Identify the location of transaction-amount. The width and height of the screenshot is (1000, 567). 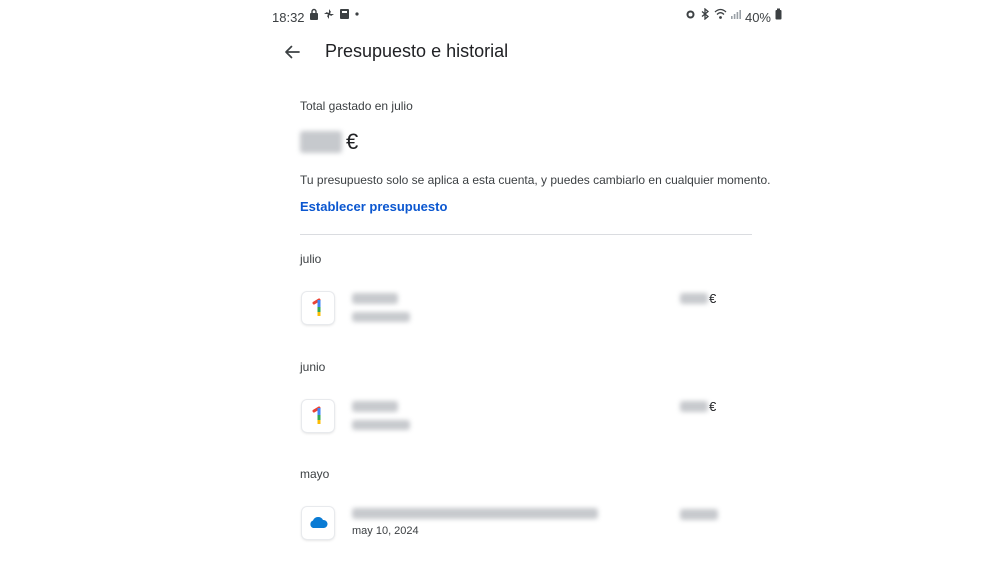
(699, 514).